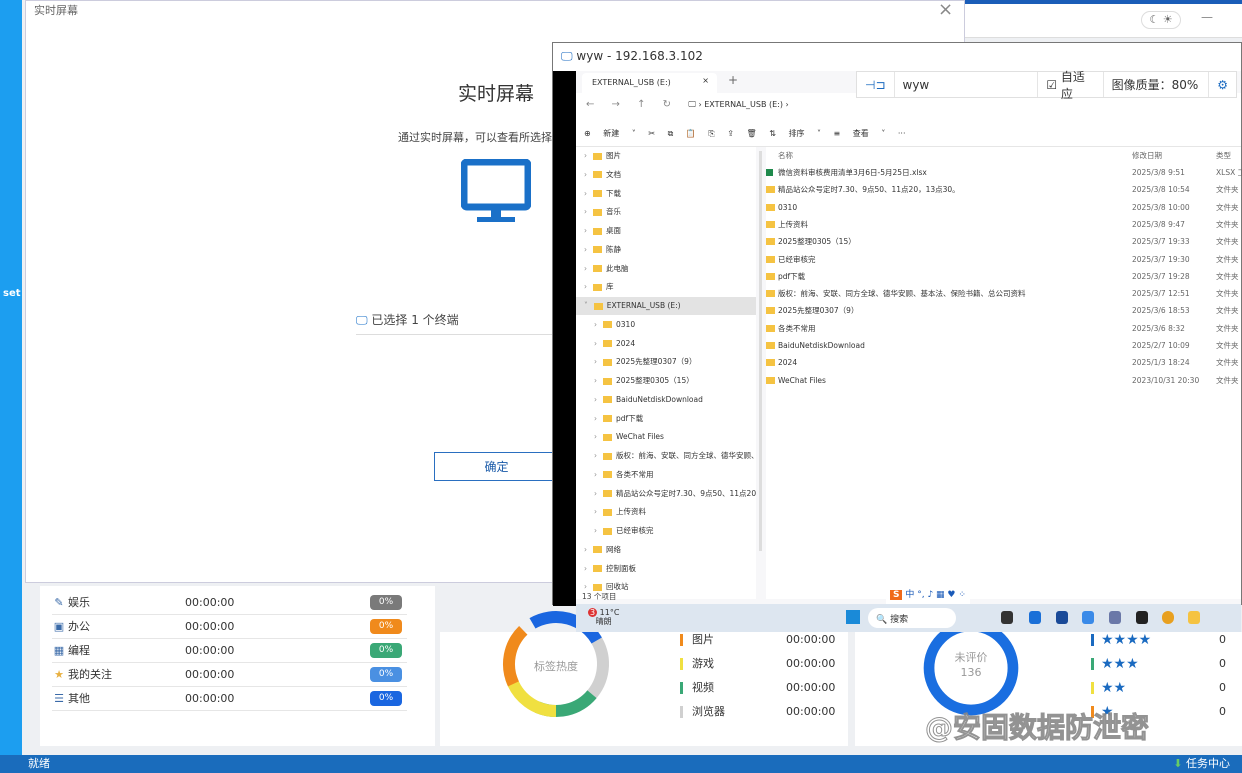 This screenshot has width=1242, height=773. I want to click on taskbar-search: 🔍 搜索, so click(912, 618).